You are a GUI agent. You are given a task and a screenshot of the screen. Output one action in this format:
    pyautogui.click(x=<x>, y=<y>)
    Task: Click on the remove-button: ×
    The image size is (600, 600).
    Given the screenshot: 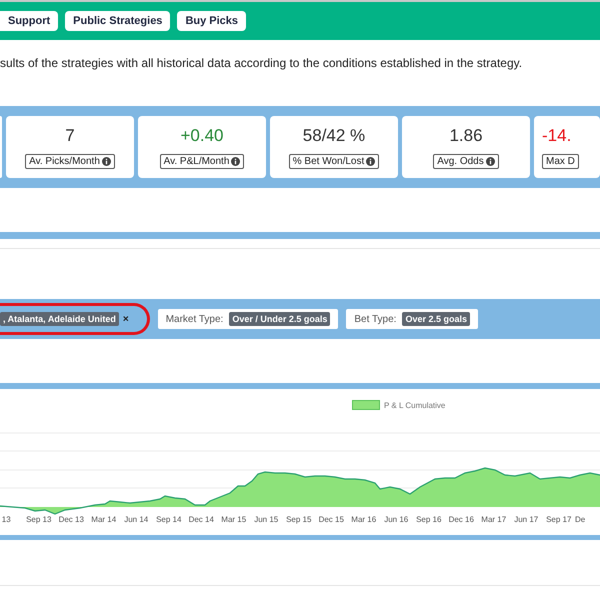 What is the action you would take?
    pyautogui.click(x=125, y=319)
    